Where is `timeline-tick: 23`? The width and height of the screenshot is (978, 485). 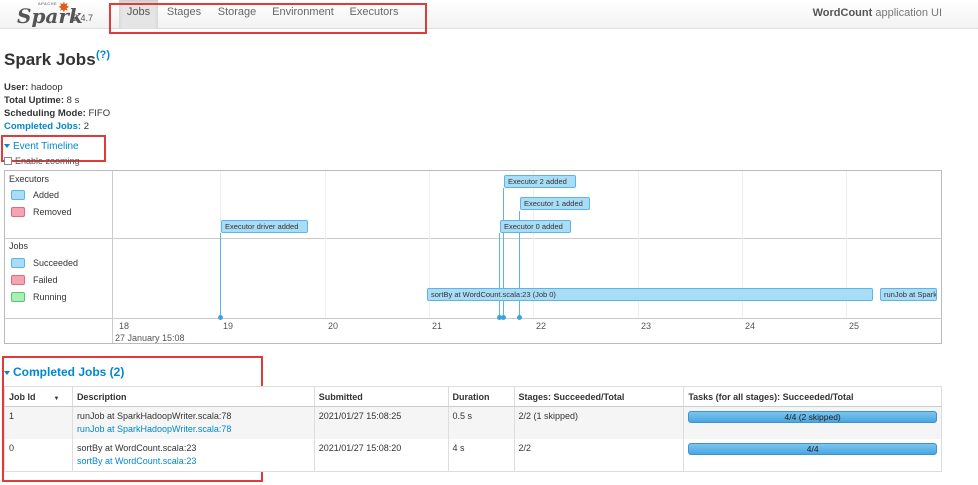 timeline-tick: 23 is located at coordinates (646, 326).